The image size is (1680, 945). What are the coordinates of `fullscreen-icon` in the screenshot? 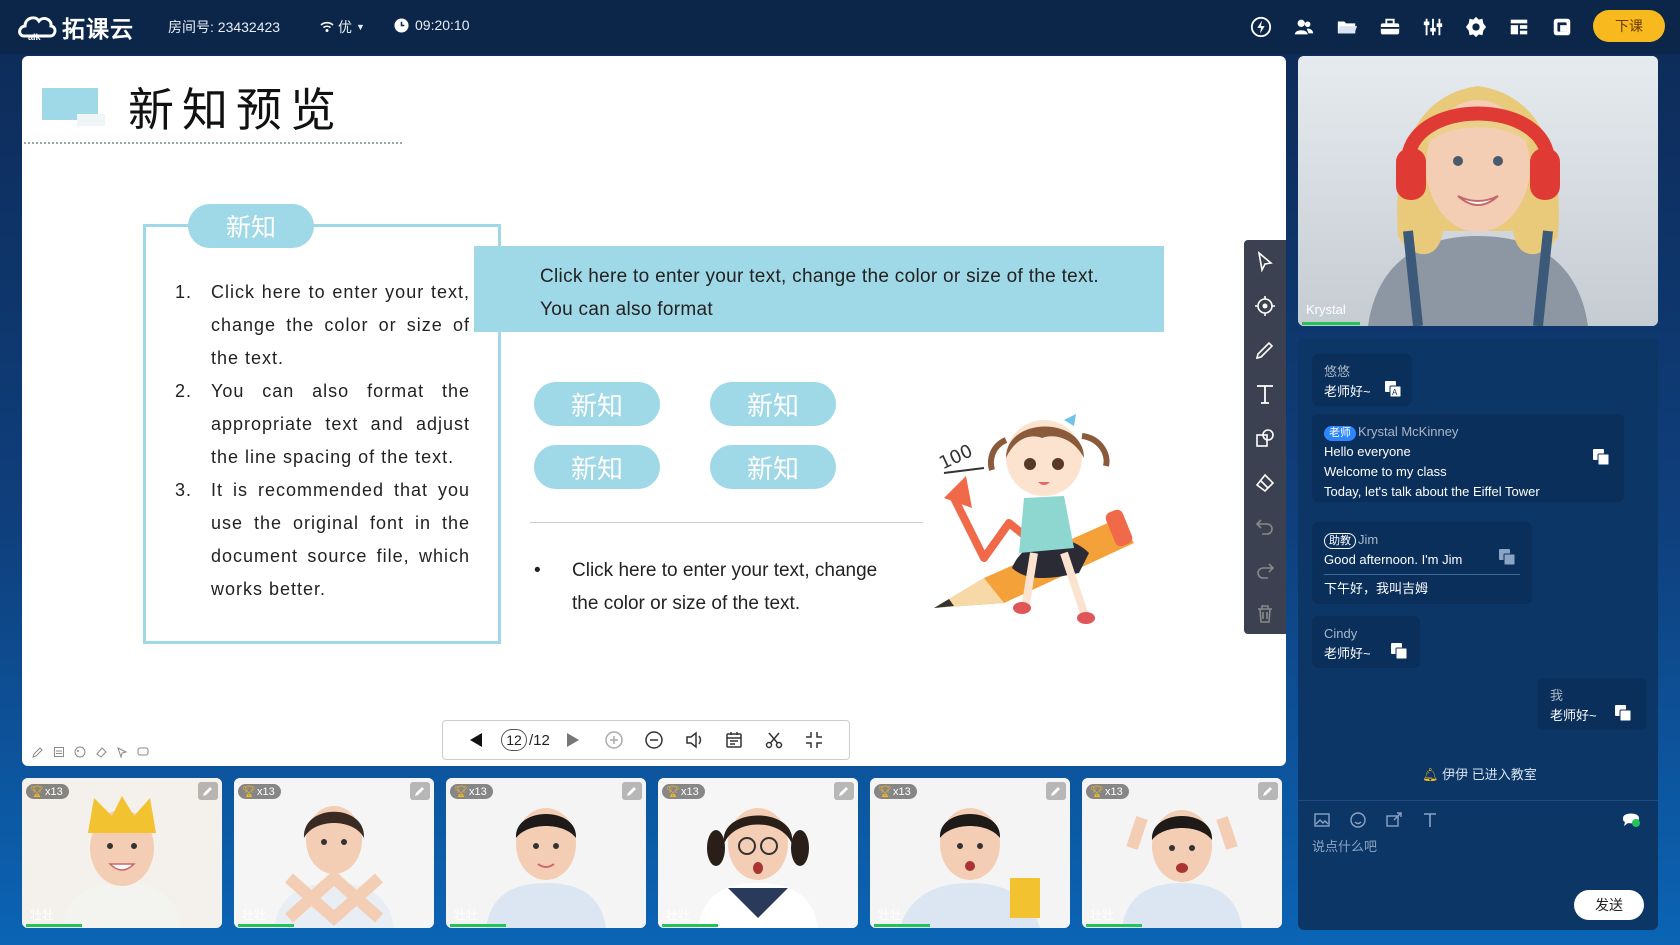 It's located at (1562, 27).